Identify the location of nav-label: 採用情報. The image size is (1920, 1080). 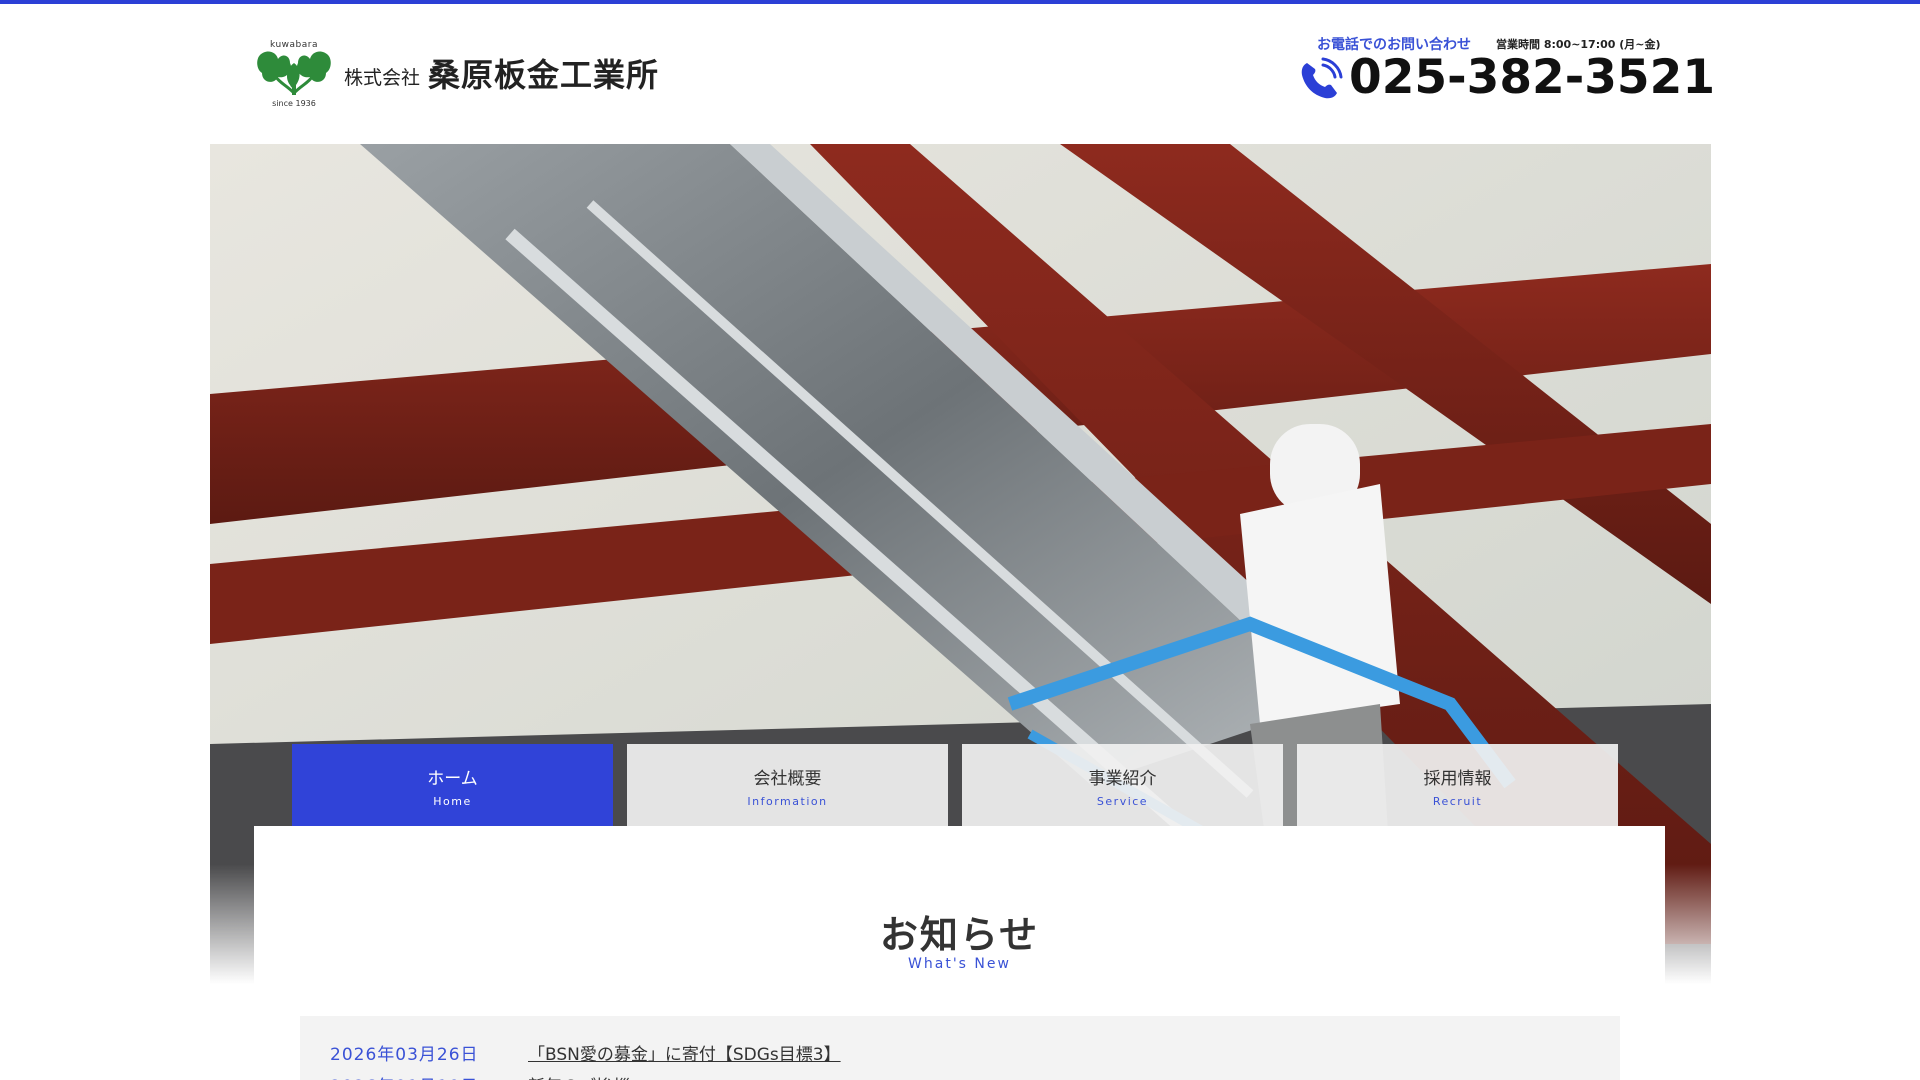
(1457, 779).